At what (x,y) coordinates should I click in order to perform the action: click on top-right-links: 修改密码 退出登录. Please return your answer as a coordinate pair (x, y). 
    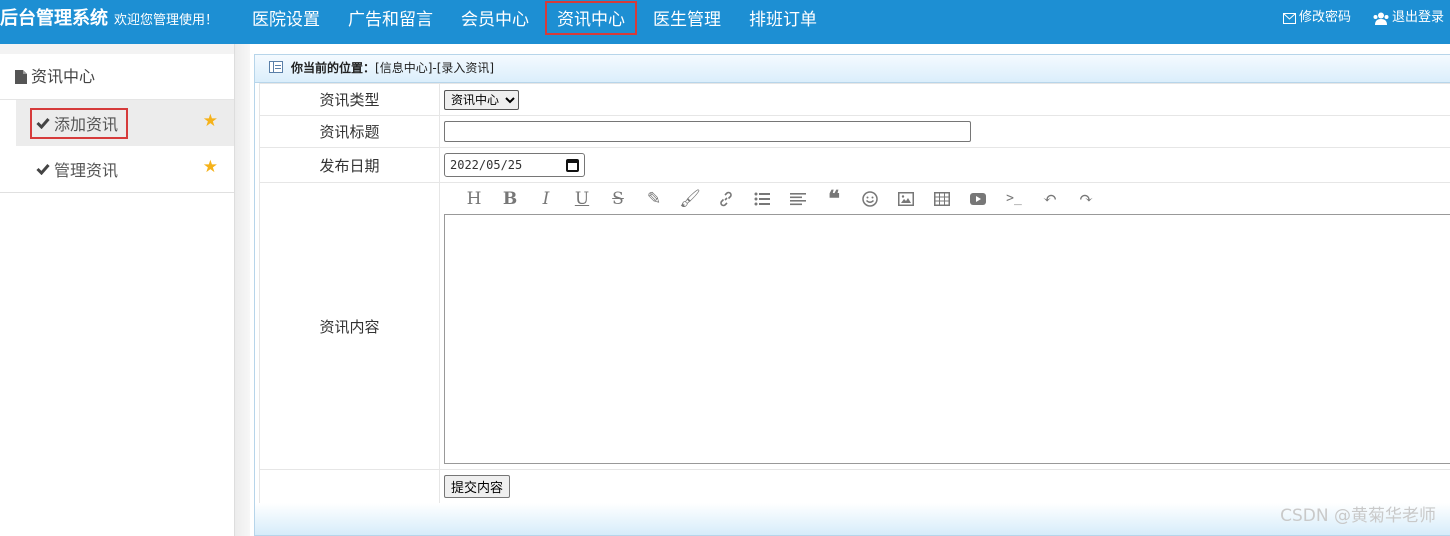
    Looking at the image, I should click on (1363, 18).